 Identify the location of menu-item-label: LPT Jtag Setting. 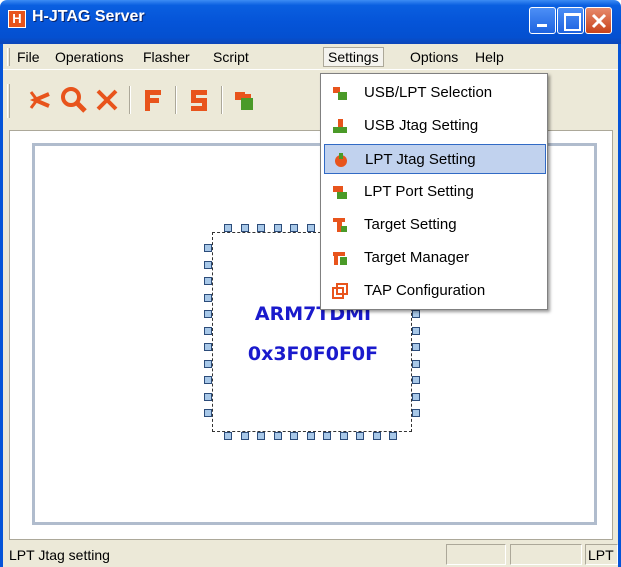
(420, 159).